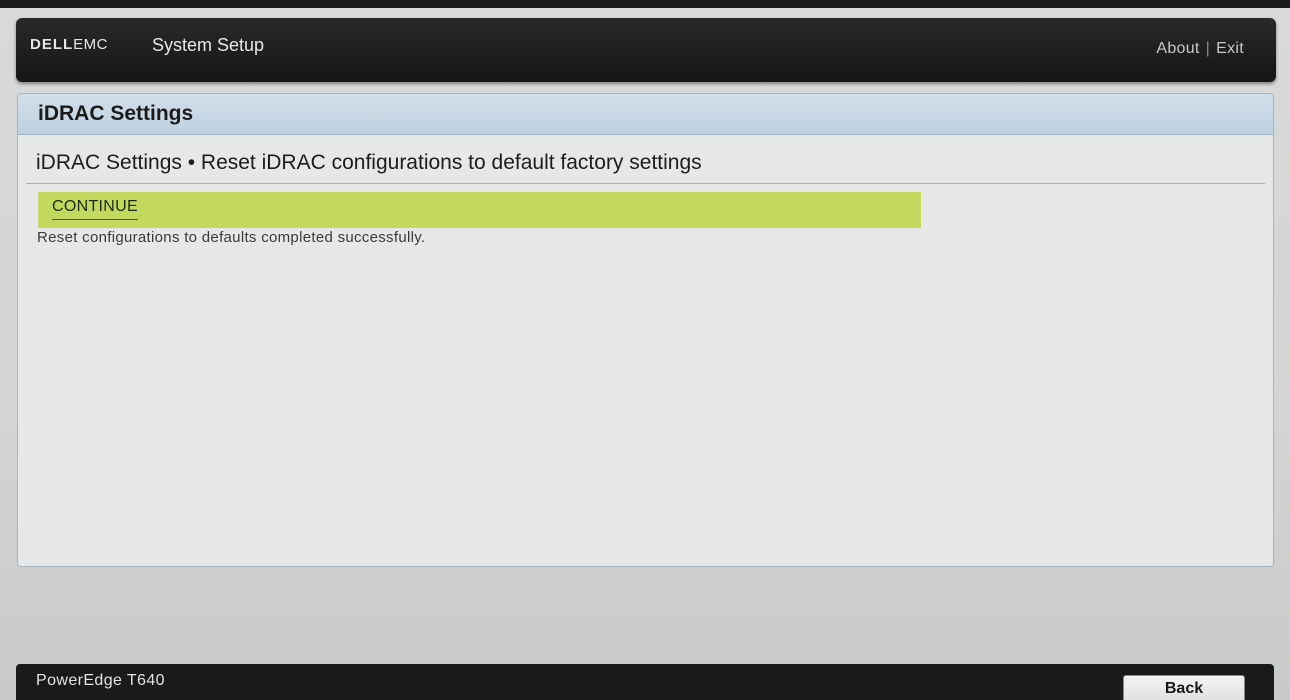 The image size is (1290, 700). I want to click on app-title: System Setup, so click(208, 45).